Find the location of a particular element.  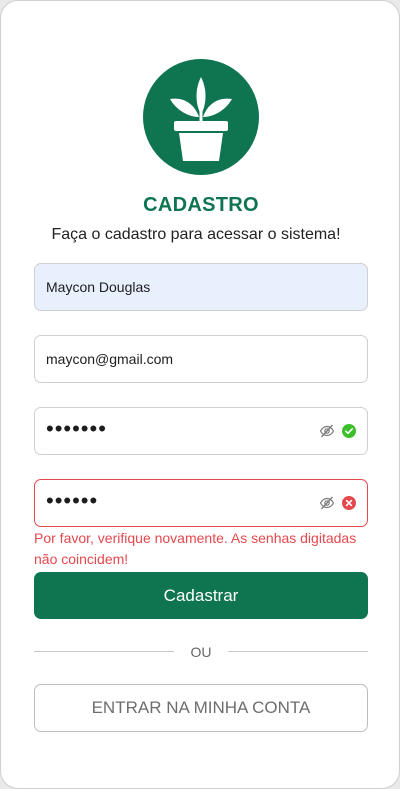

plant-pot-icon is located at coordinates (201, 117).